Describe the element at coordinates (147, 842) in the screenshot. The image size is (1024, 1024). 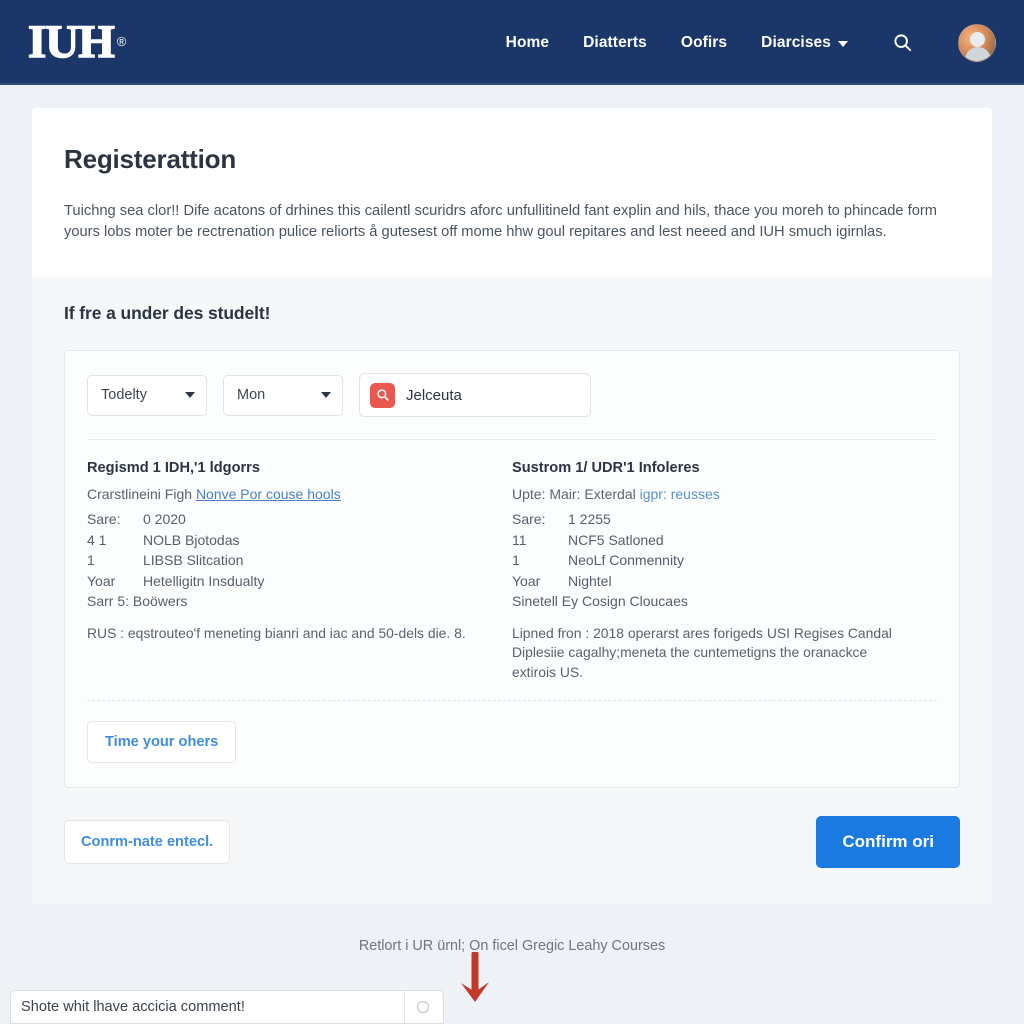
I see `cancel-button: Conrm-nate entecl.` at that location.